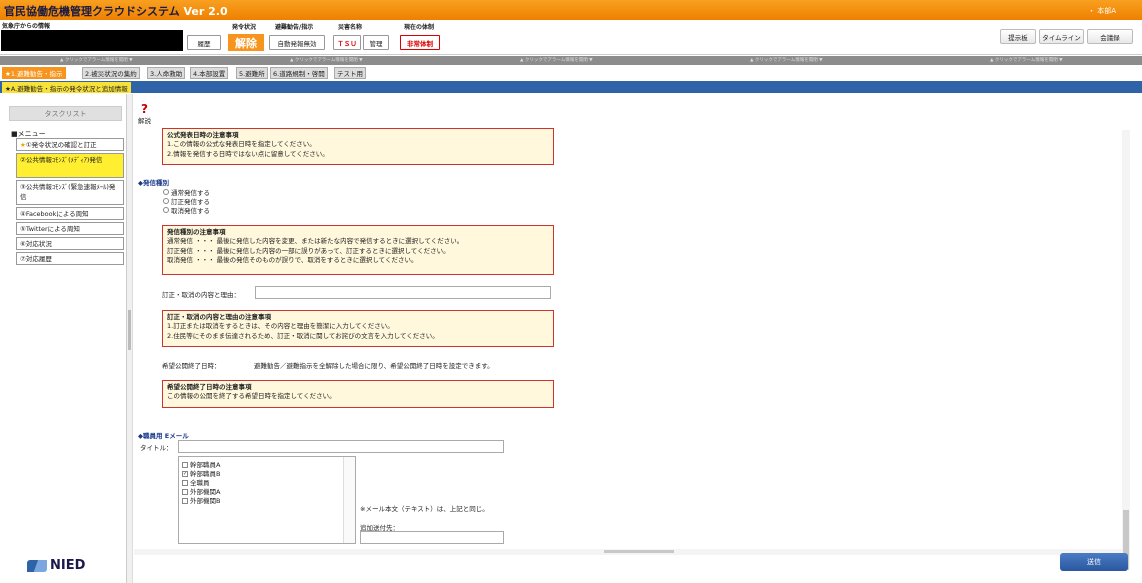 This screenshot has height=583, width=1142. Describe the element at coordinates (209, 387) in the screenshot. I see `note-title: 希望公開終了日時の注意事項` at that location.